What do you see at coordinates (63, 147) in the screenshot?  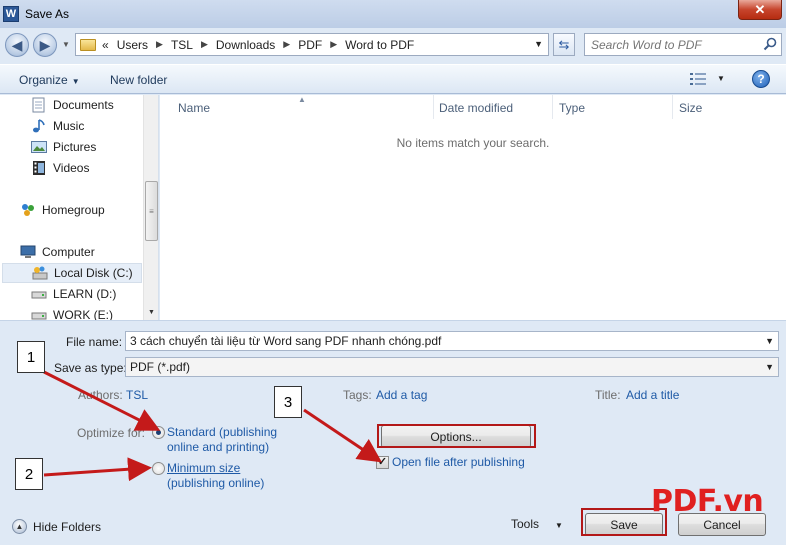 I see `nav-item-pictures: Pictures` at bounding box center [63, 147].